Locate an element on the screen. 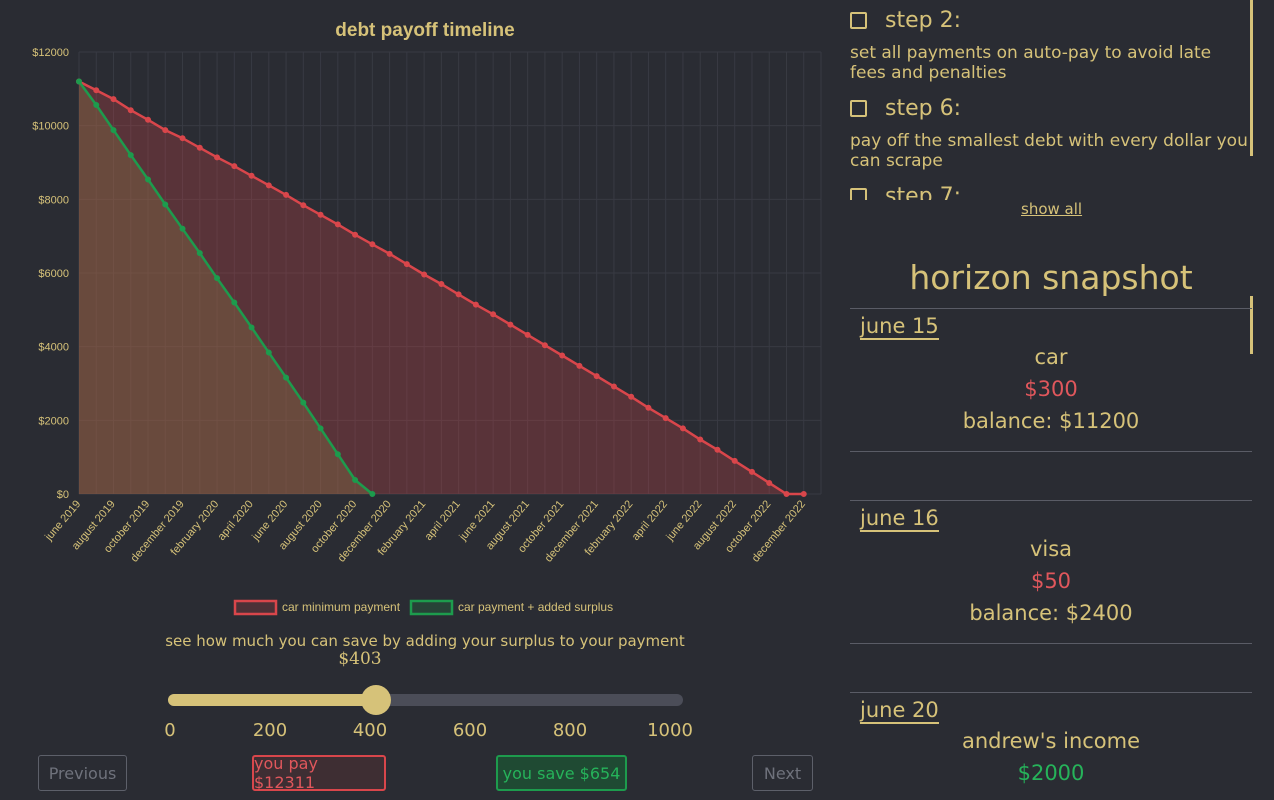 The height and width of the screenshot is (800, 1274). step-item: step 6: is located at coordinates (1050, 108).